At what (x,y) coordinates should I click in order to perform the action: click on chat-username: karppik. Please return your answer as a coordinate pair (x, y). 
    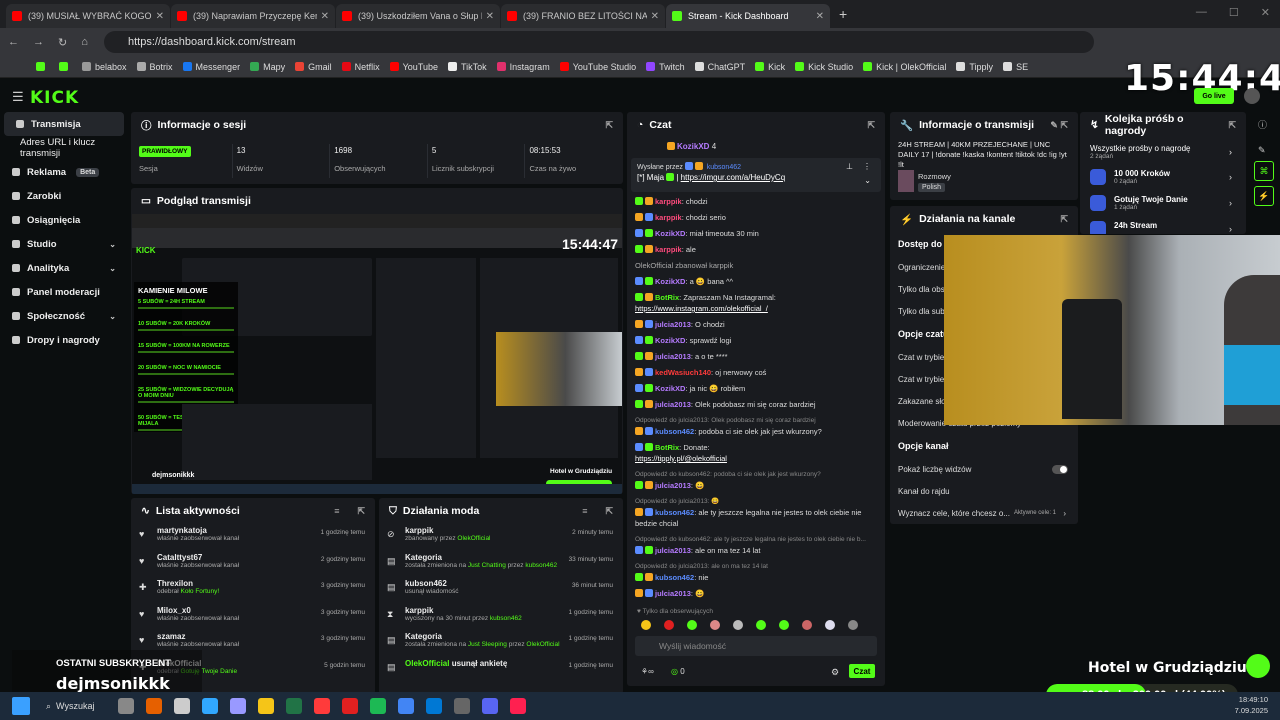
    Looking at the image, I should click on (668, 249).